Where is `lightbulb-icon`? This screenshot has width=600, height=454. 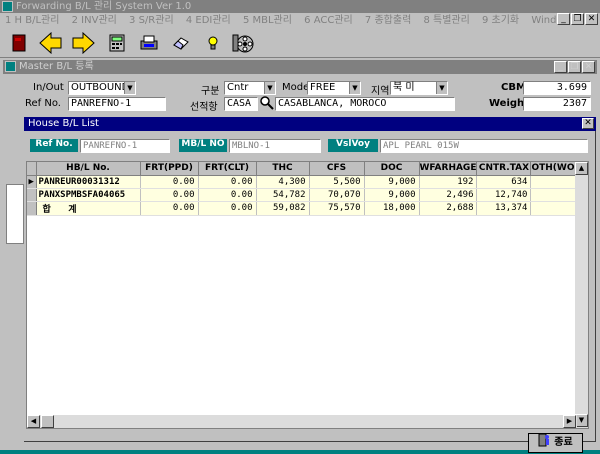 lightbulb-icon is located at coordinates (213, 43).